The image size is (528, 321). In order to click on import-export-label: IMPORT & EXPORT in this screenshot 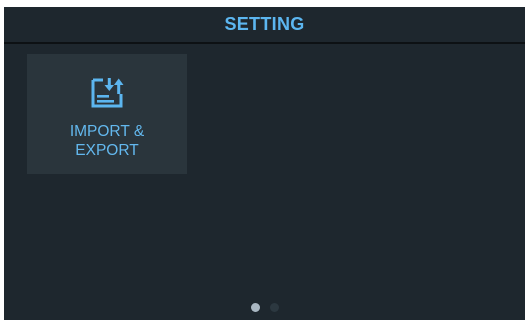, I will do `click(107, 141)`.